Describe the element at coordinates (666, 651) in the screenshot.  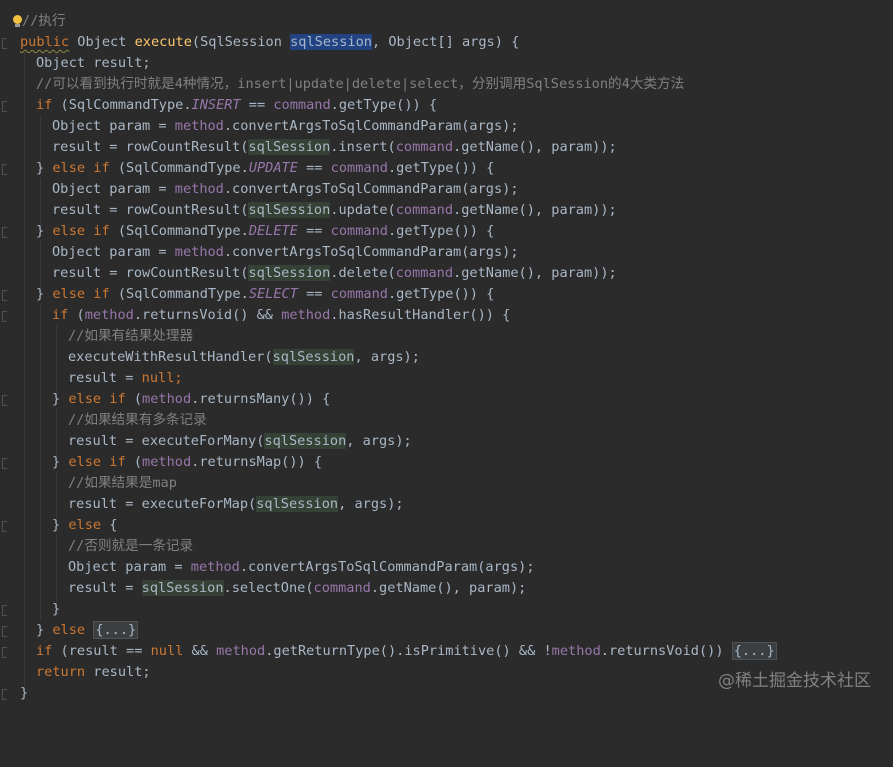
I see `code-text: .returnsVoid())` at that location.